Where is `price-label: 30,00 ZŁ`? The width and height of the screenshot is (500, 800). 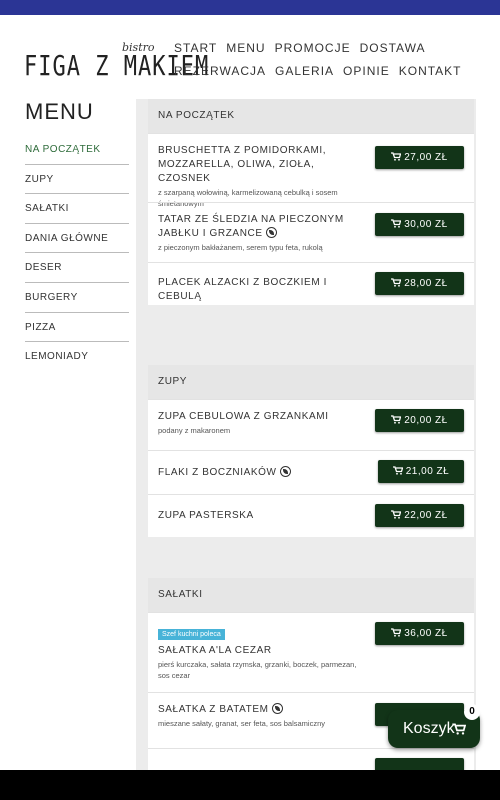
price-label: 30,00 ZŁ is located at coordinates (426, 224).